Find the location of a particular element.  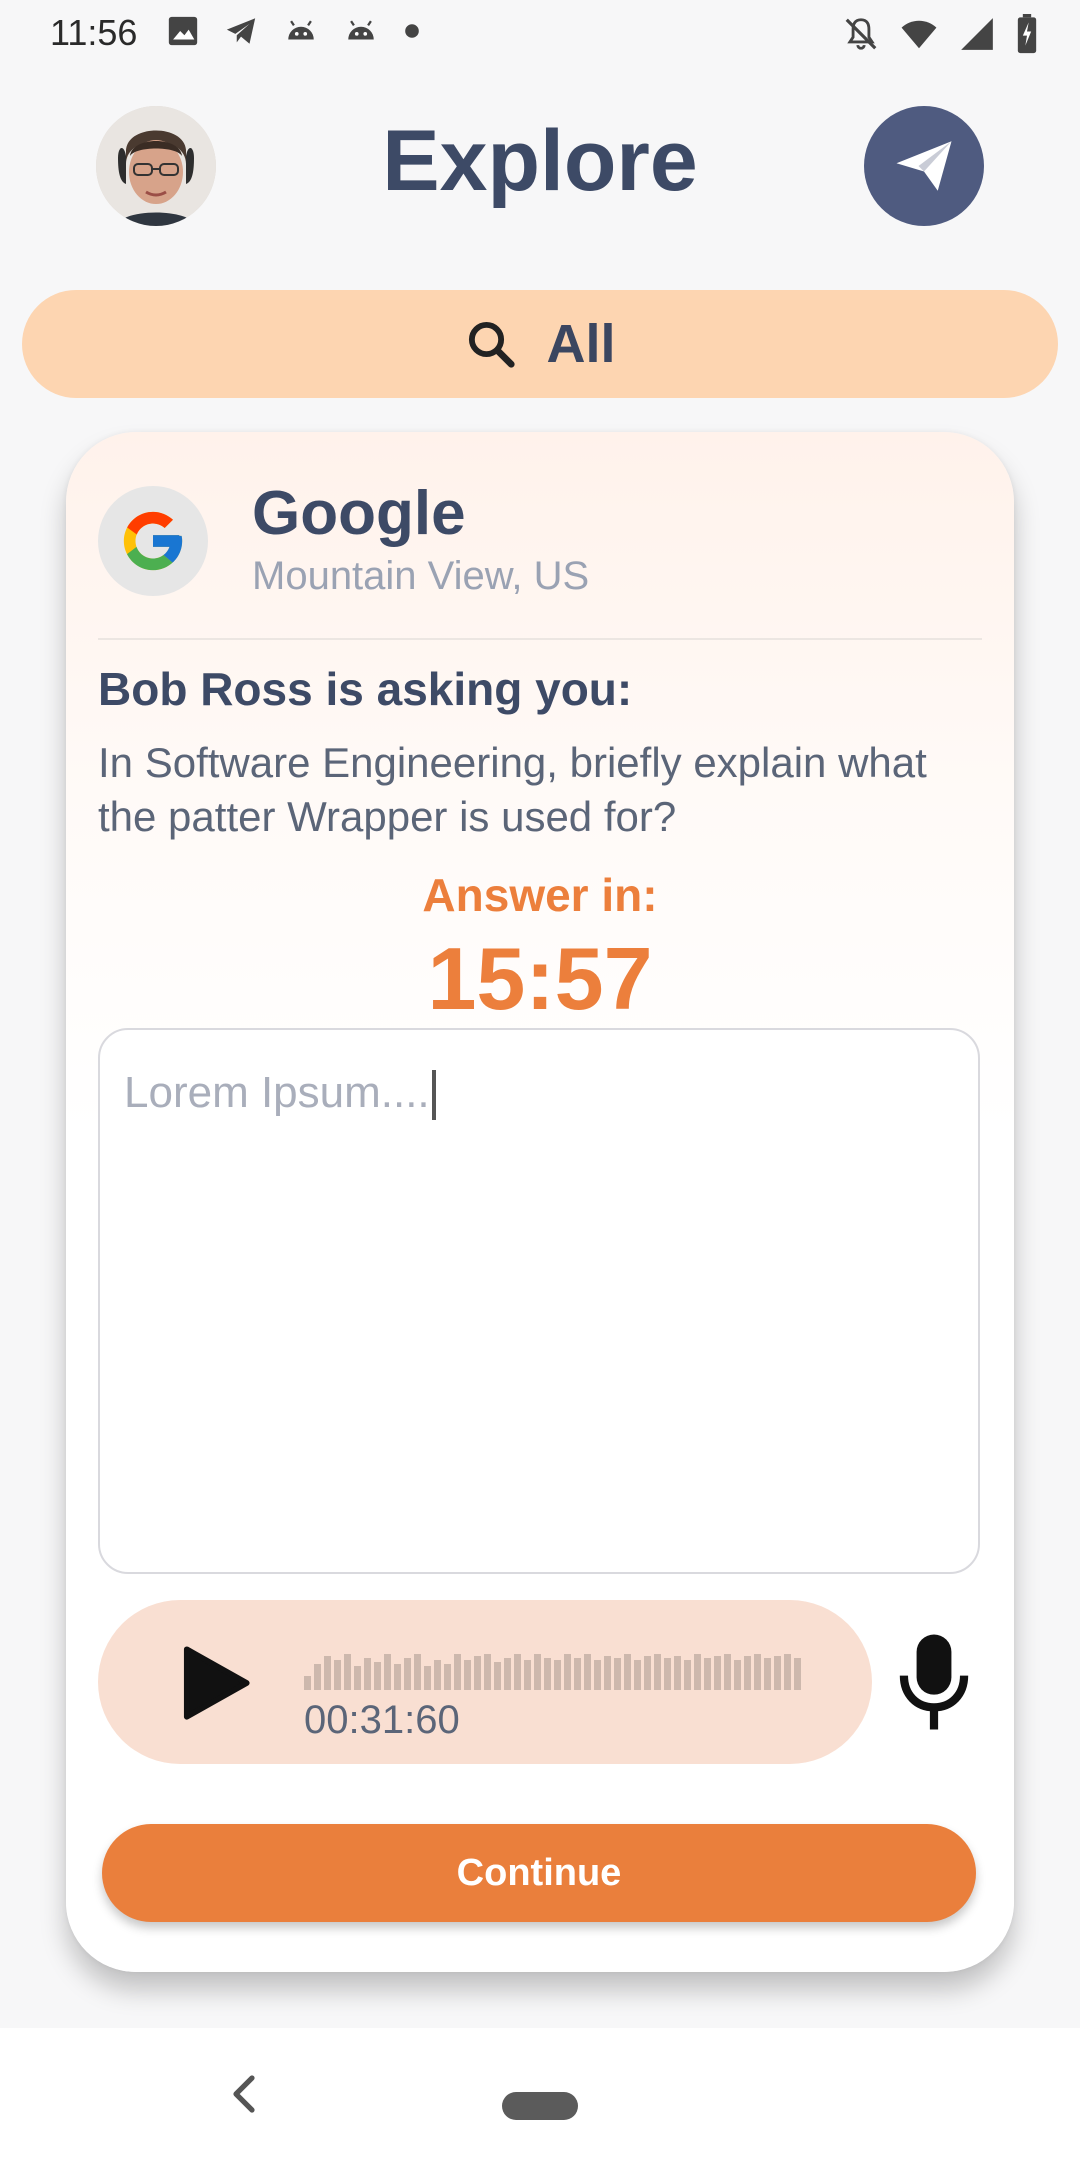

text-caret is located at coordinates (433, 1095).